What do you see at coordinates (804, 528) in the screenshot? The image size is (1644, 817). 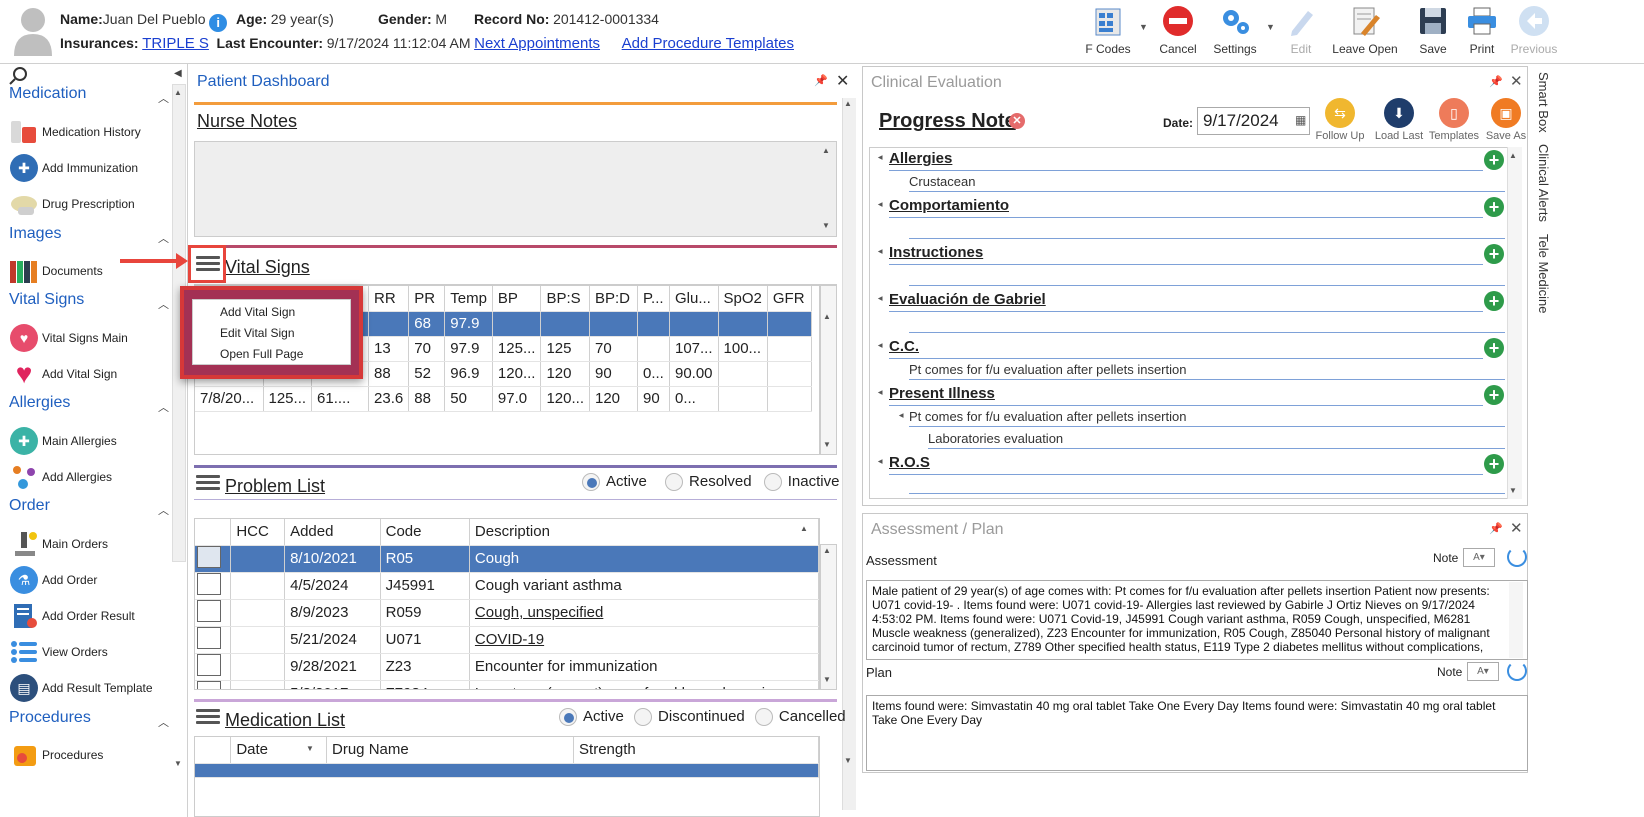 I see `sort-icon: ▲` at bounding box center [804, 528].